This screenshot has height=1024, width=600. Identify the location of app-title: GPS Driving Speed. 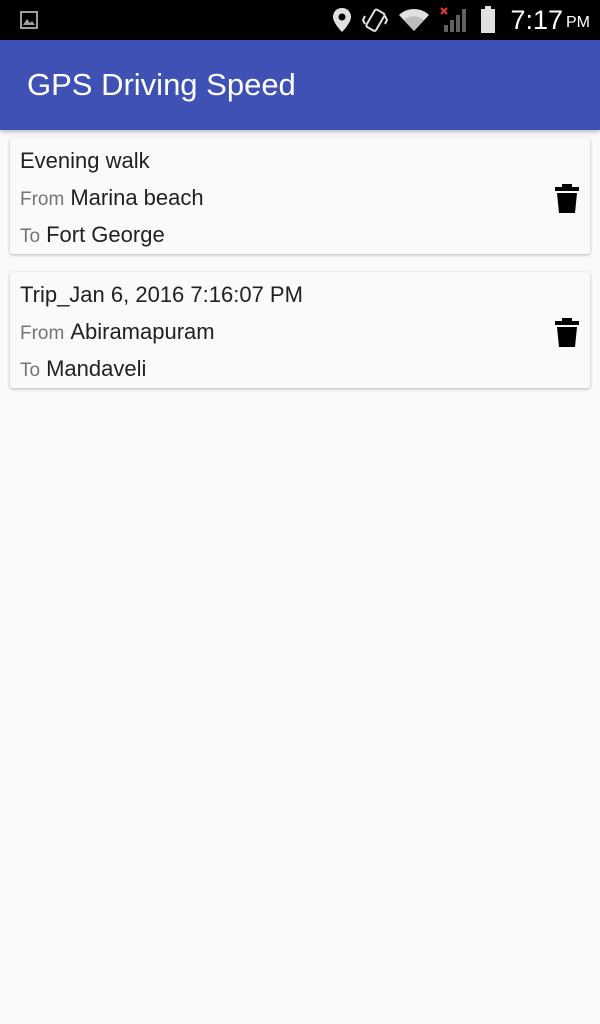
(161, 84).